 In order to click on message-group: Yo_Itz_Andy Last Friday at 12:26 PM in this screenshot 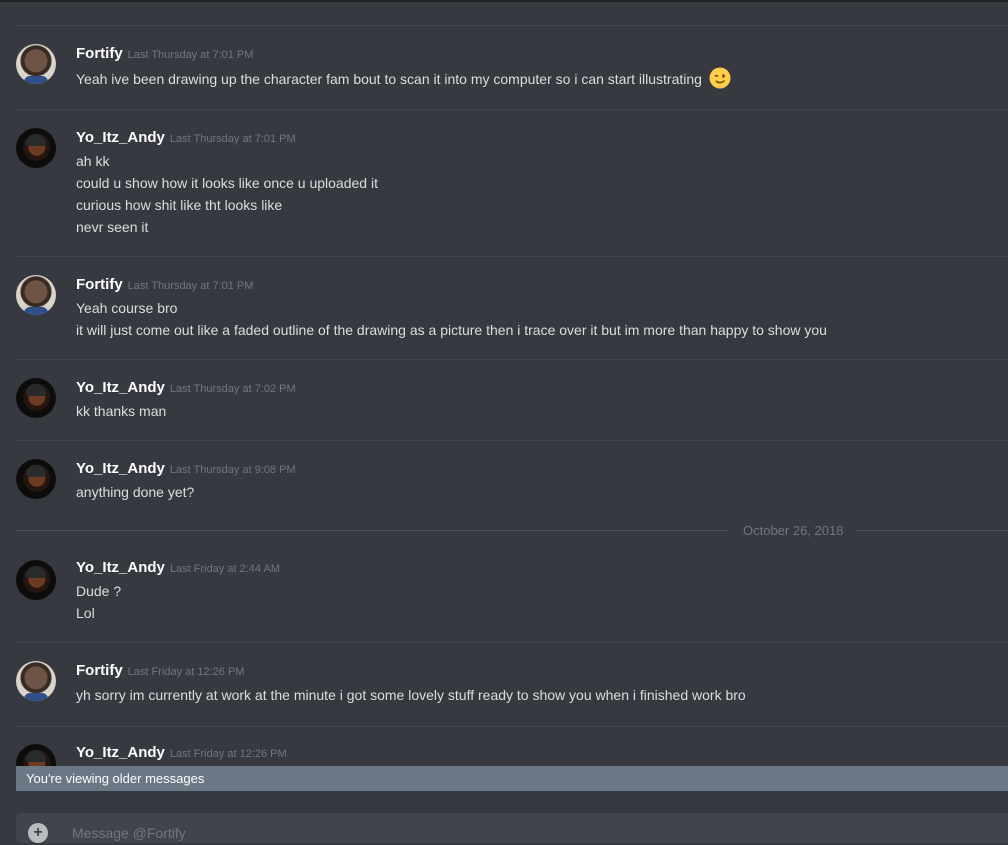, I will do `click(512, 755)`.